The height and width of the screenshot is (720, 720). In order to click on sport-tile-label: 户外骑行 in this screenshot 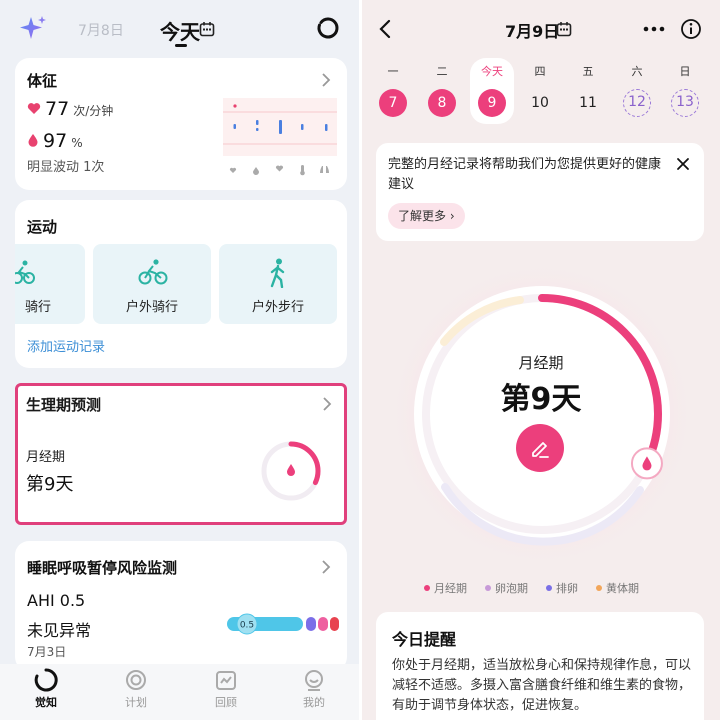, I will do `click(151, 307)`.